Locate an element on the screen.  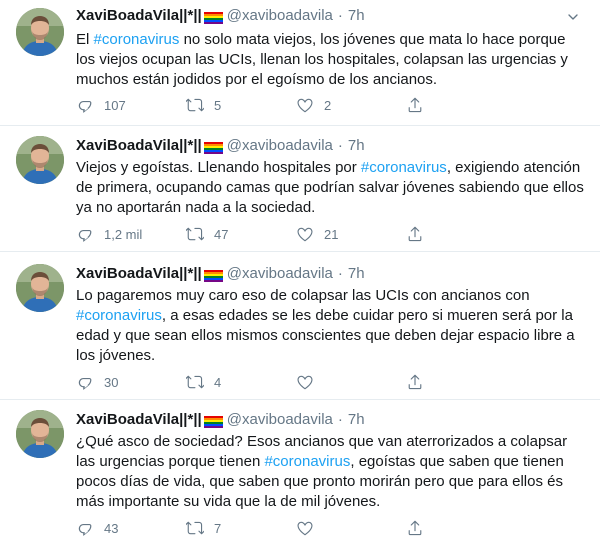
reply-button: 43 is located at coordinates (131, 528).